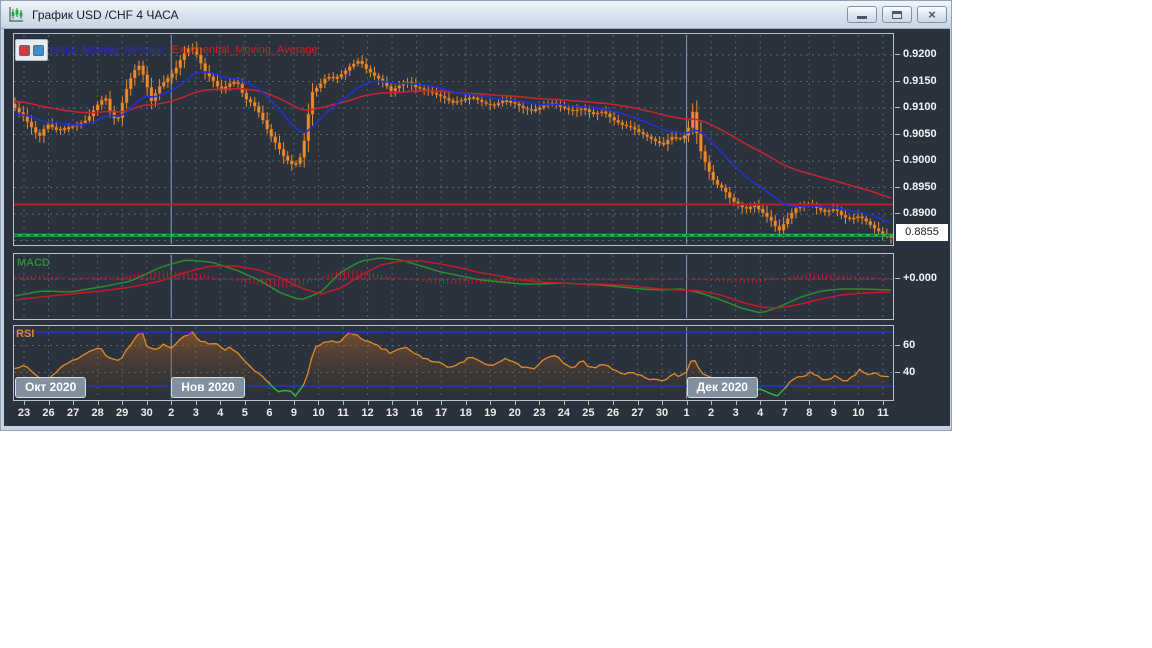 This screenshot has height=648, width=1152. I want to click on ema-red-legend-label: Exponential_Moving_Average, so click(244, 50).